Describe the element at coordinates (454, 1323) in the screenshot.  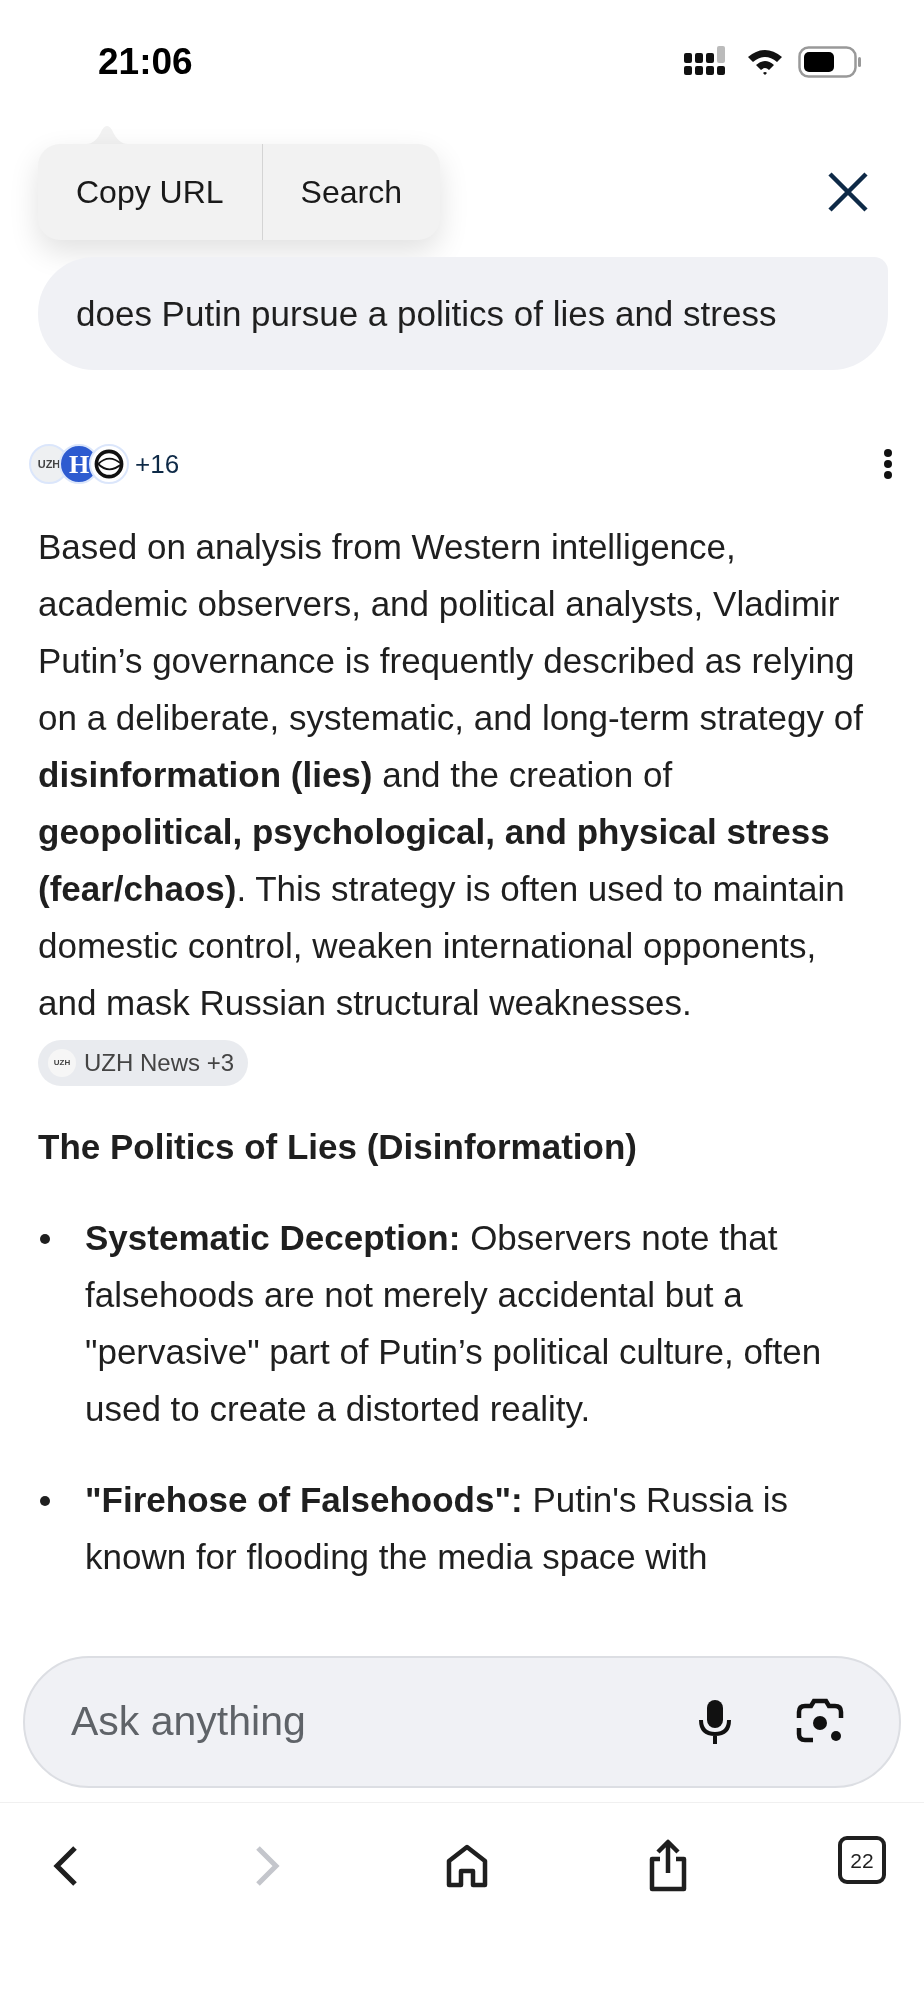
I see `bullet-text: Systematic Deception: Observers note that falsehoods are not merely accidental but a "pervasive" part of Putin’s political culture, often used to create a distorted reality.` at that location.